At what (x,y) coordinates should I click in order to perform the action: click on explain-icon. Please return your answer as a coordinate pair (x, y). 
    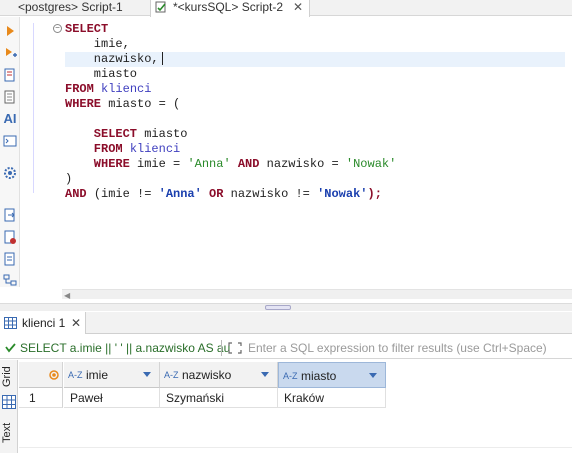
    Looking at the image, I should click on (10, 75).